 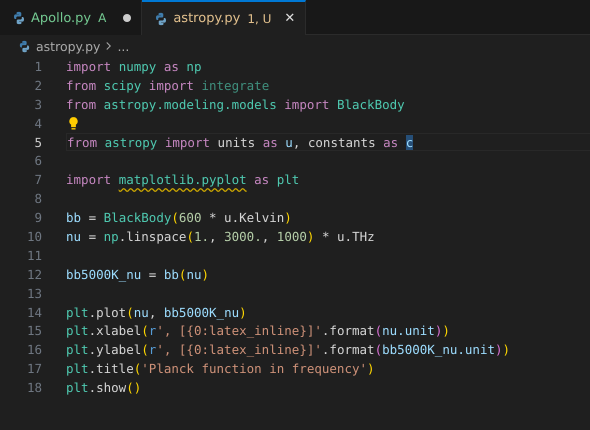 What do you see at coordinates (102, 18) in the screenshot?
I see `tab-status: A` at bounding box center [102, 18].